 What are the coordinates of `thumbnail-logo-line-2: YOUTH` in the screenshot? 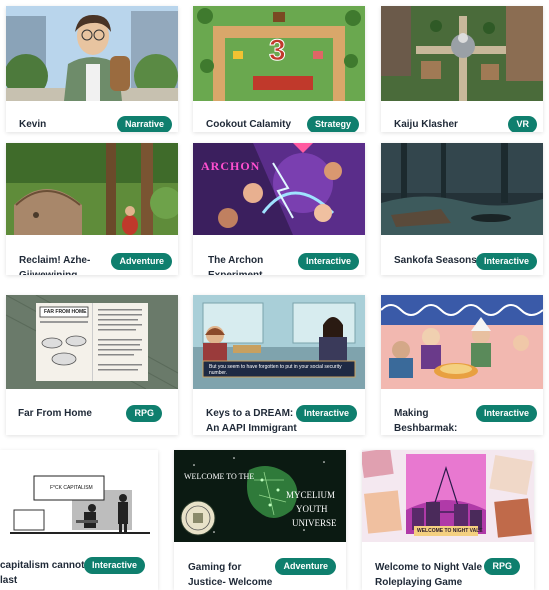 It's located at (312, 509).